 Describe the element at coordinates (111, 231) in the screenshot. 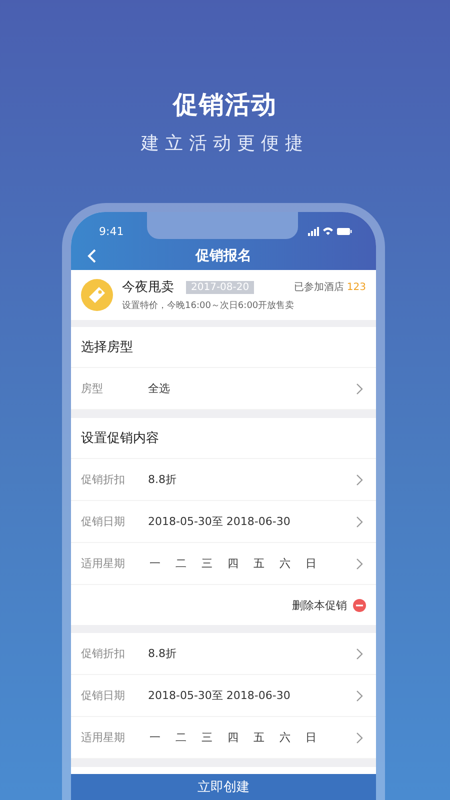

I see `status-time: 9:41` at that location.